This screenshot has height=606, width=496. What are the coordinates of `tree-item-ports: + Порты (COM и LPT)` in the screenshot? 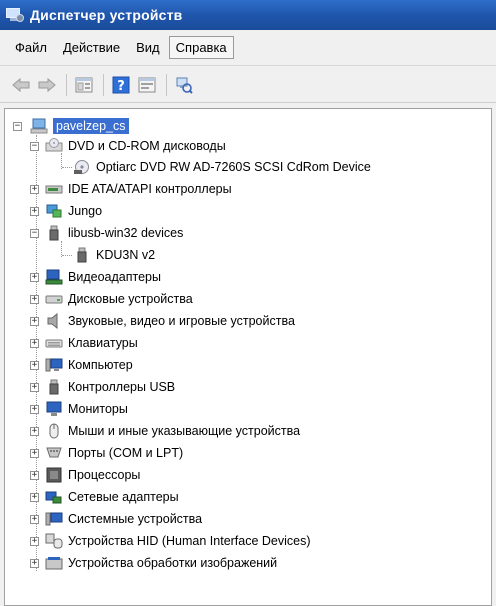 It's located at (106, 453).